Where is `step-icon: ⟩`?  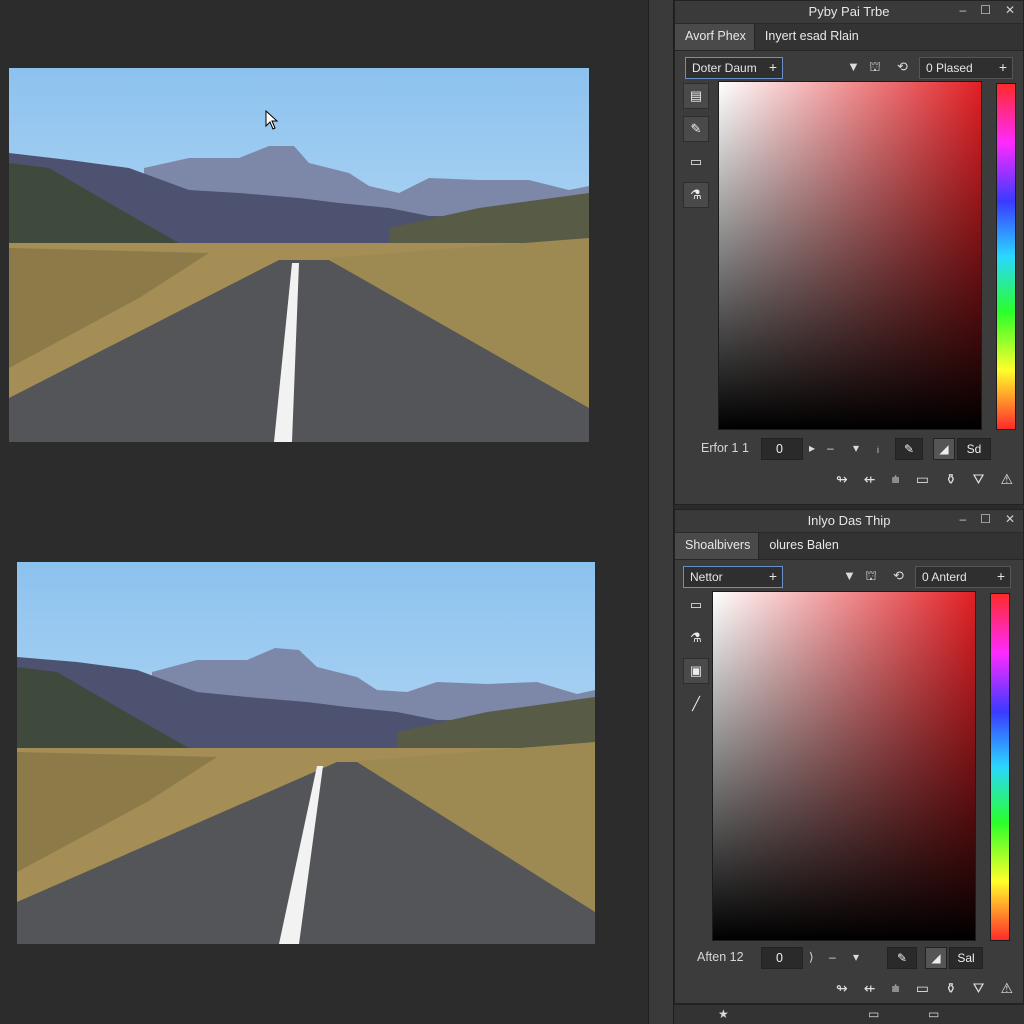
step-icon: ⟩ is located at coordinates (811, 957).